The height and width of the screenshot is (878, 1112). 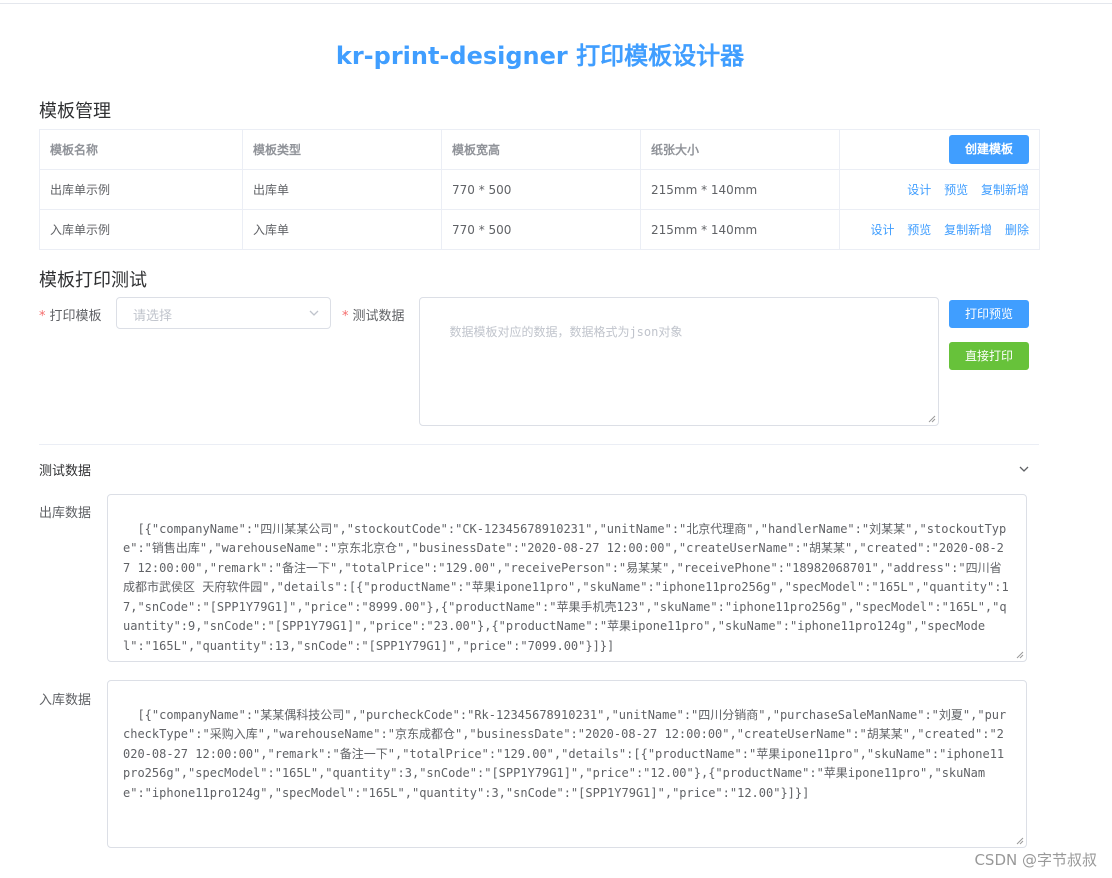 What do you see at coordinates (1035, 860) in the screenshot?
I see `watermark: CSDN @字节叔叔` at bounding box center [1035, 860].